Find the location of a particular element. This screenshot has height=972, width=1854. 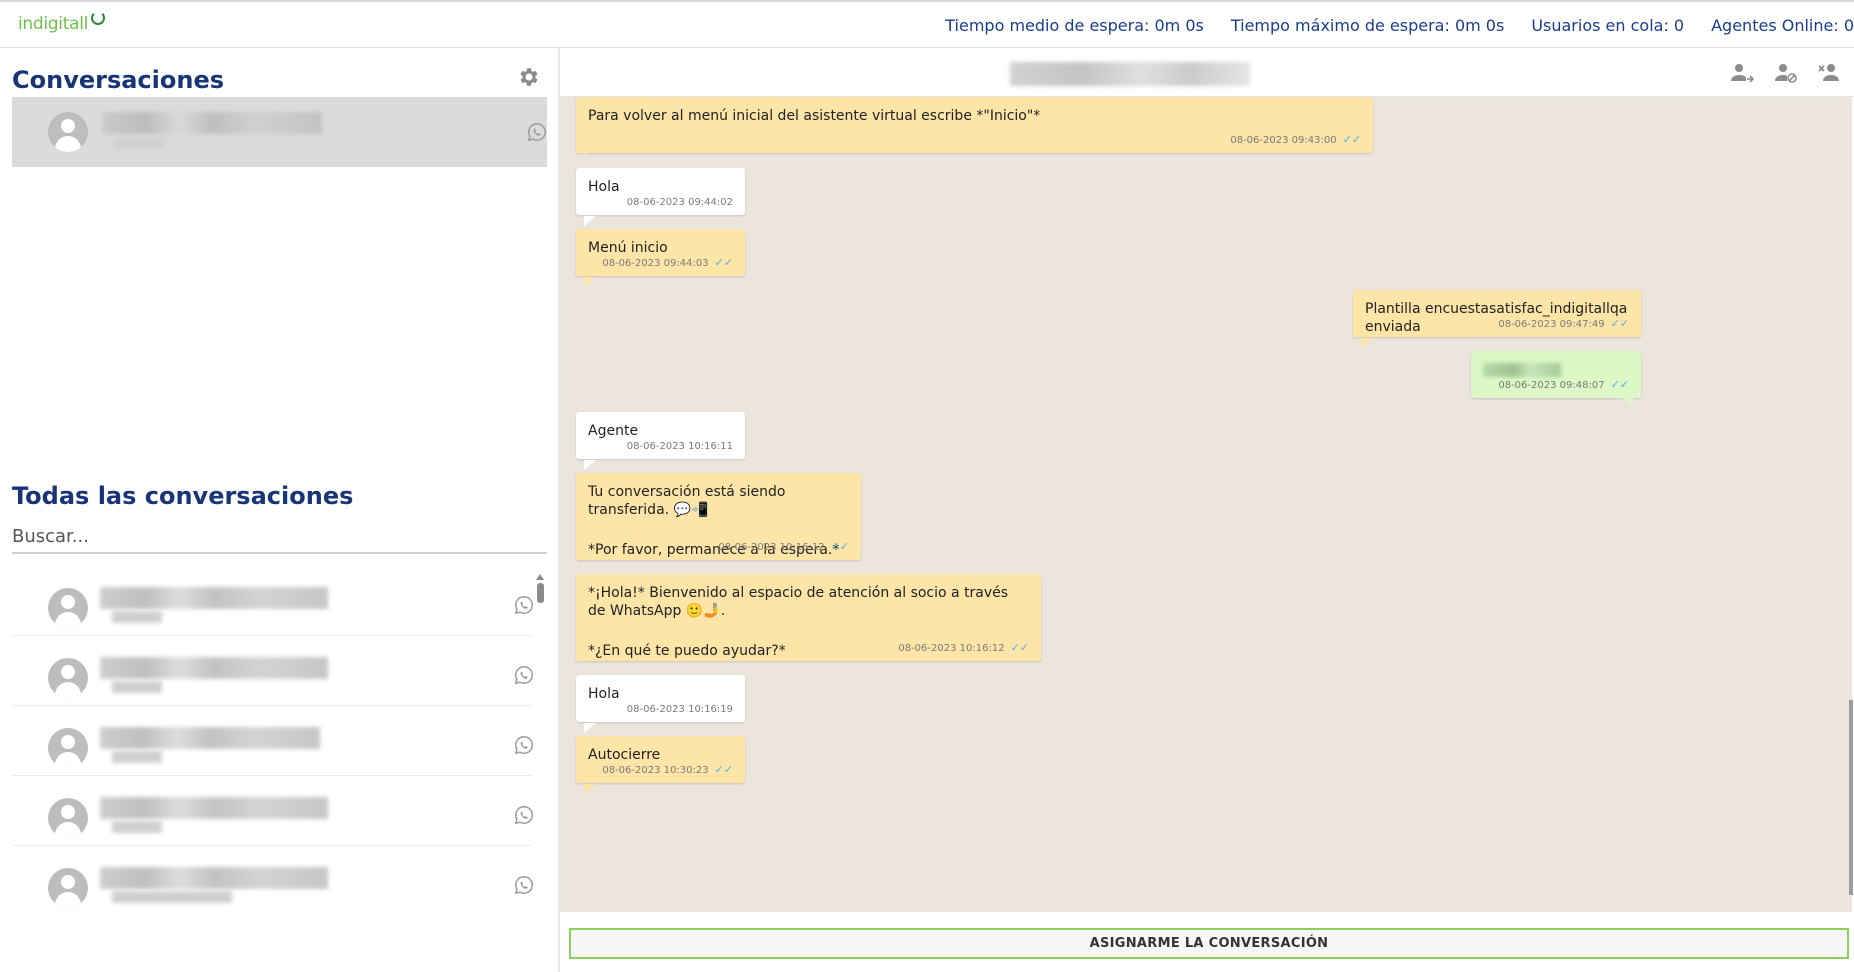

message-time: 08-06-2023 10:16:19 is located at coordinates (680, 709).